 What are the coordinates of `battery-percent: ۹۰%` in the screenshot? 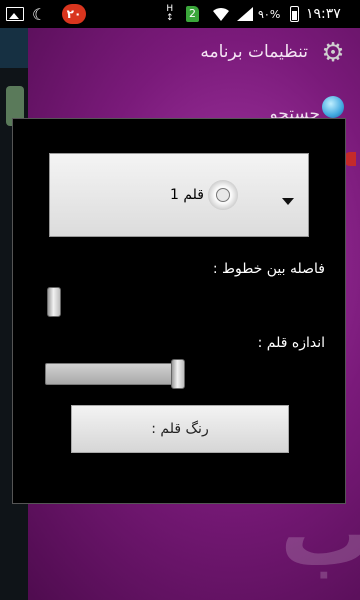 It's located at (269, 14).